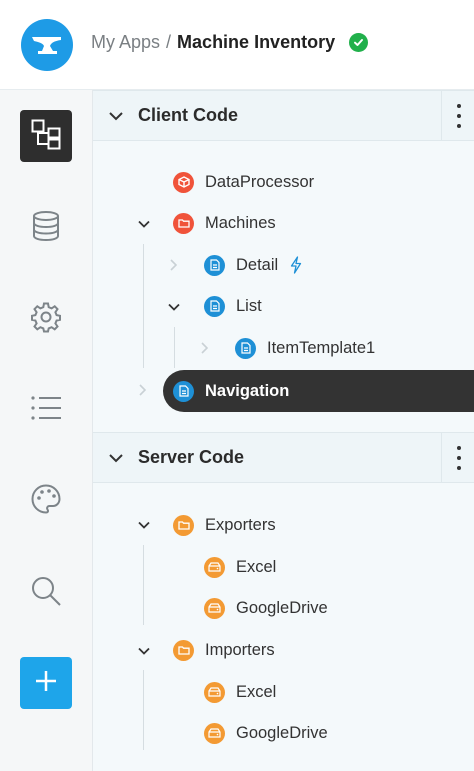 This screenshot has width=474, height=771. Describe the element at coordinates (240, 649) in the screenshot. I see `tree-item-label: Importers` at that location.